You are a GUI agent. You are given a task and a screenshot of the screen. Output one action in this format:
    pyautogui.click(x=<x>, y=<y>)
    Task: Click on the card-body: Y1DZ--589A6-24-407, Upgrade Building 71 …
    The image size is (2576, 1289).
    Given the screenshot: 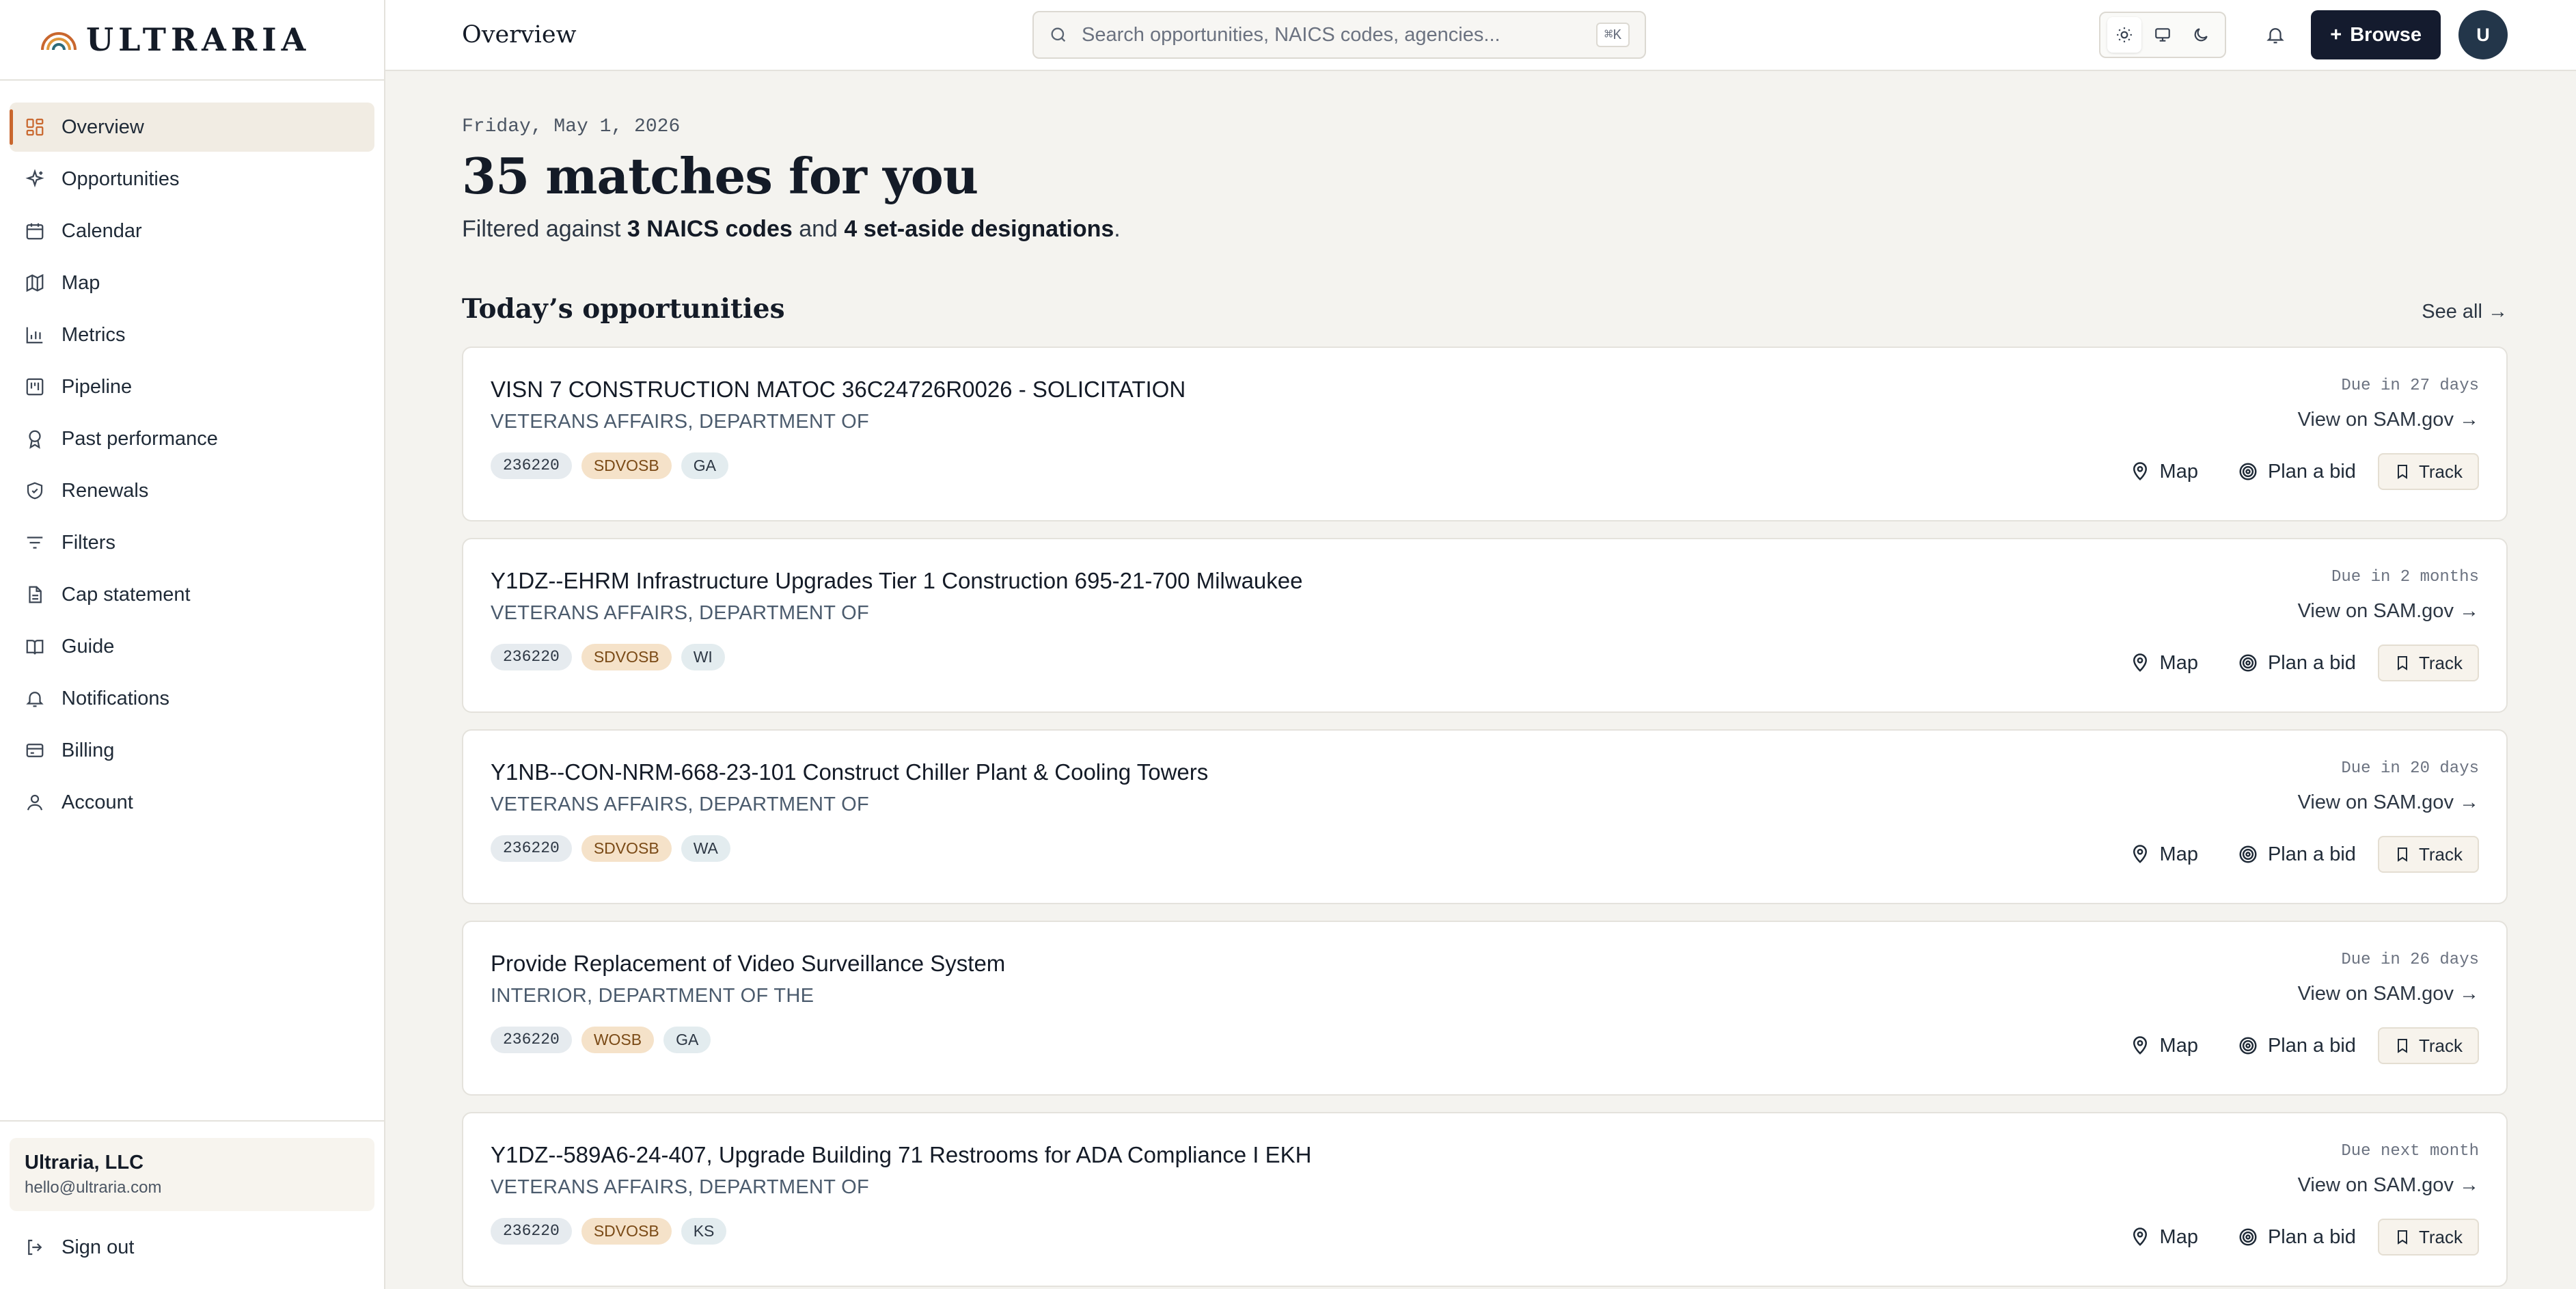 What is the action you would take?
    pyautogui.click(x=1310, y=1214)
    